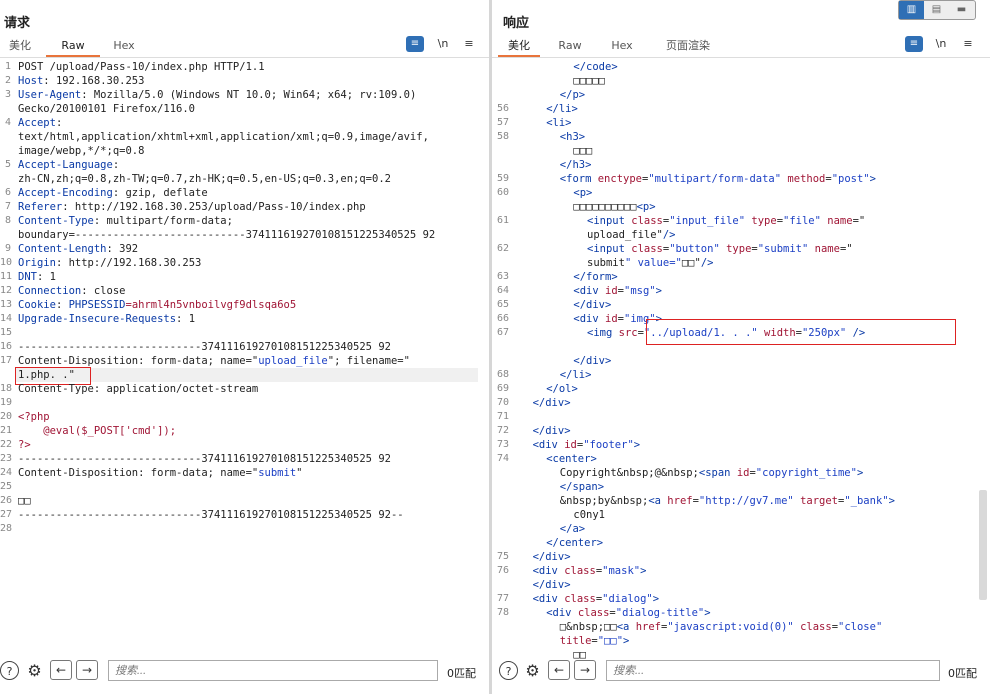 The height and width of the screenshot is (694, 990). I want to click on tab-render: 页面渲染, so click(688, 46).